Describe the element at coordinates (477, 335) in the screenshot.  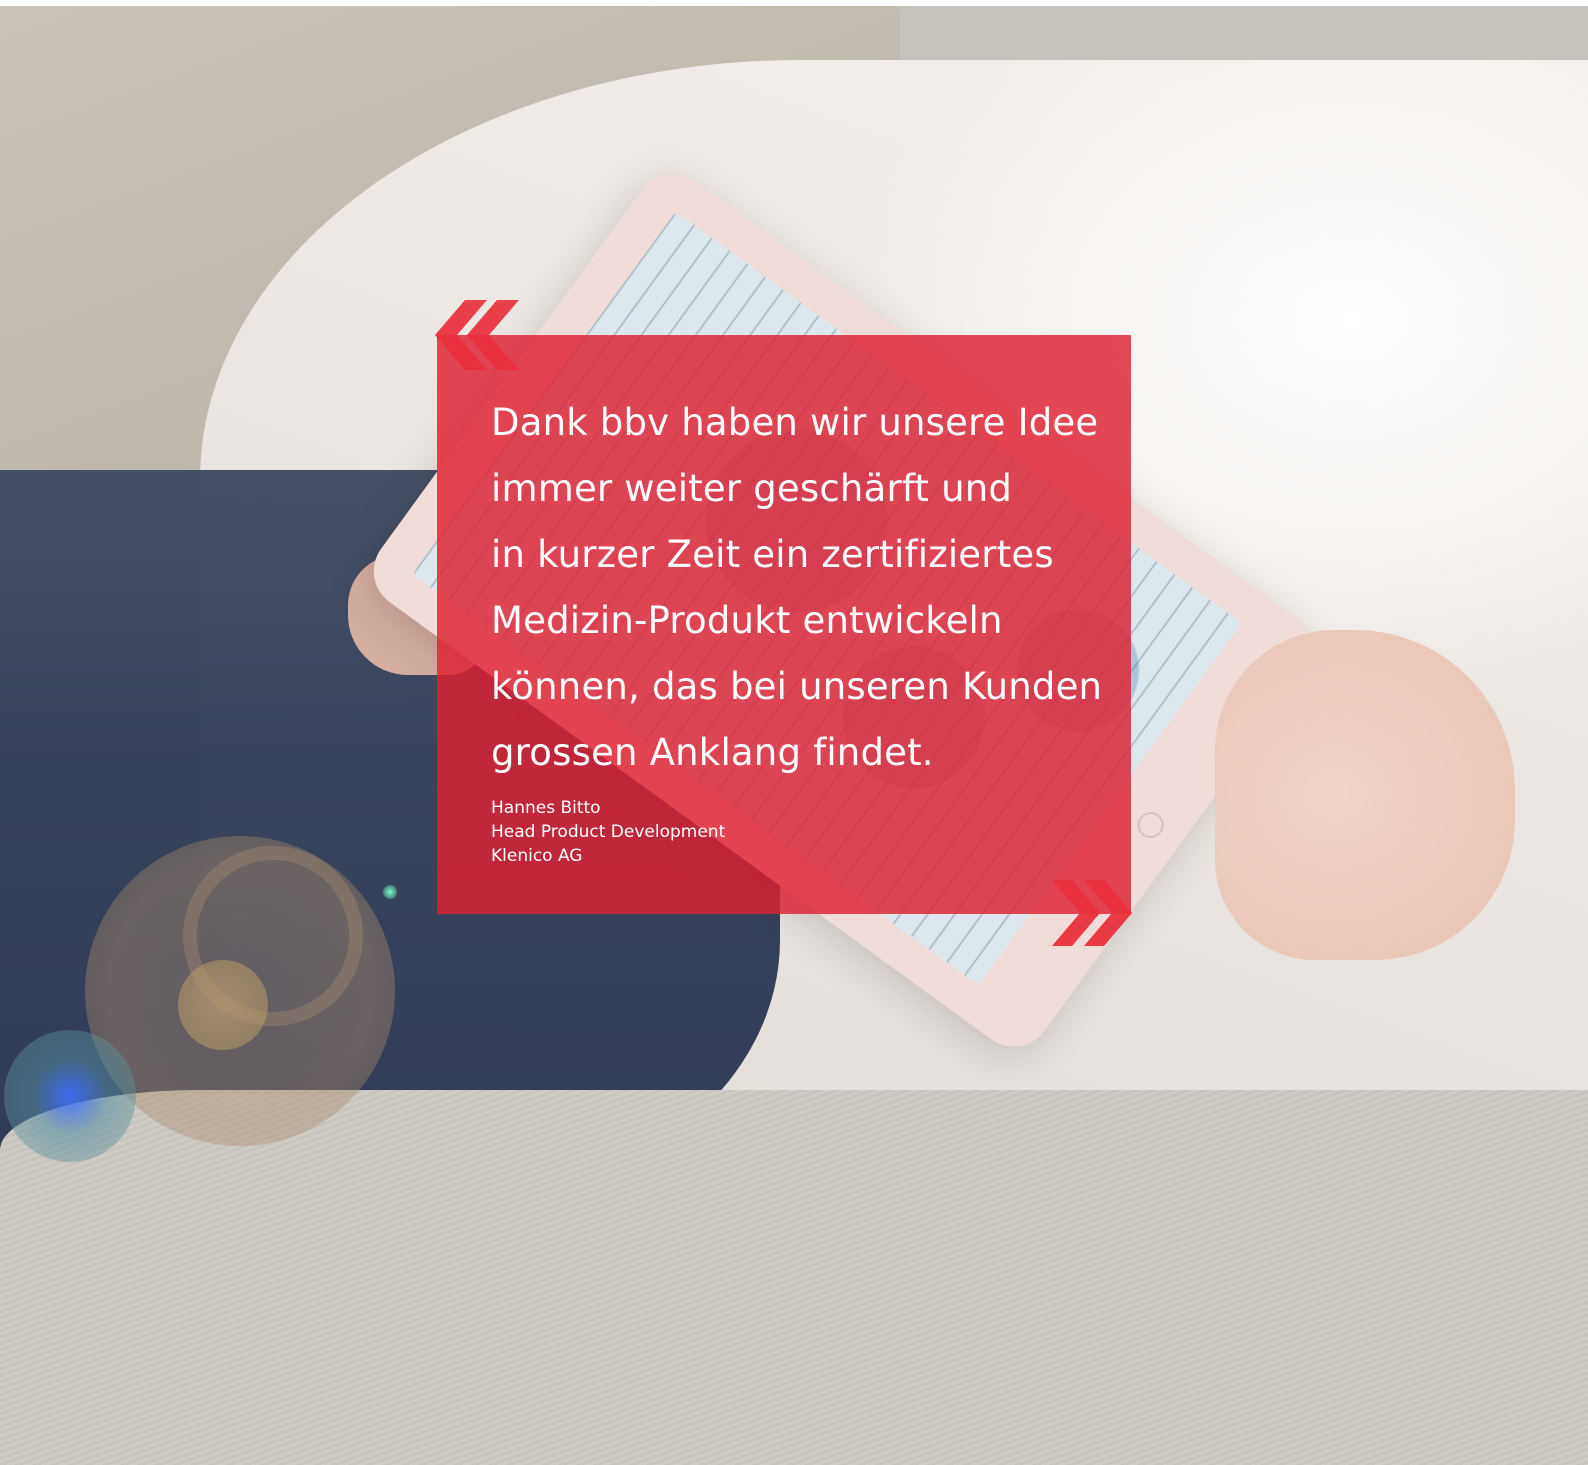
I see `left-double-angle-quote-icon` at that location.